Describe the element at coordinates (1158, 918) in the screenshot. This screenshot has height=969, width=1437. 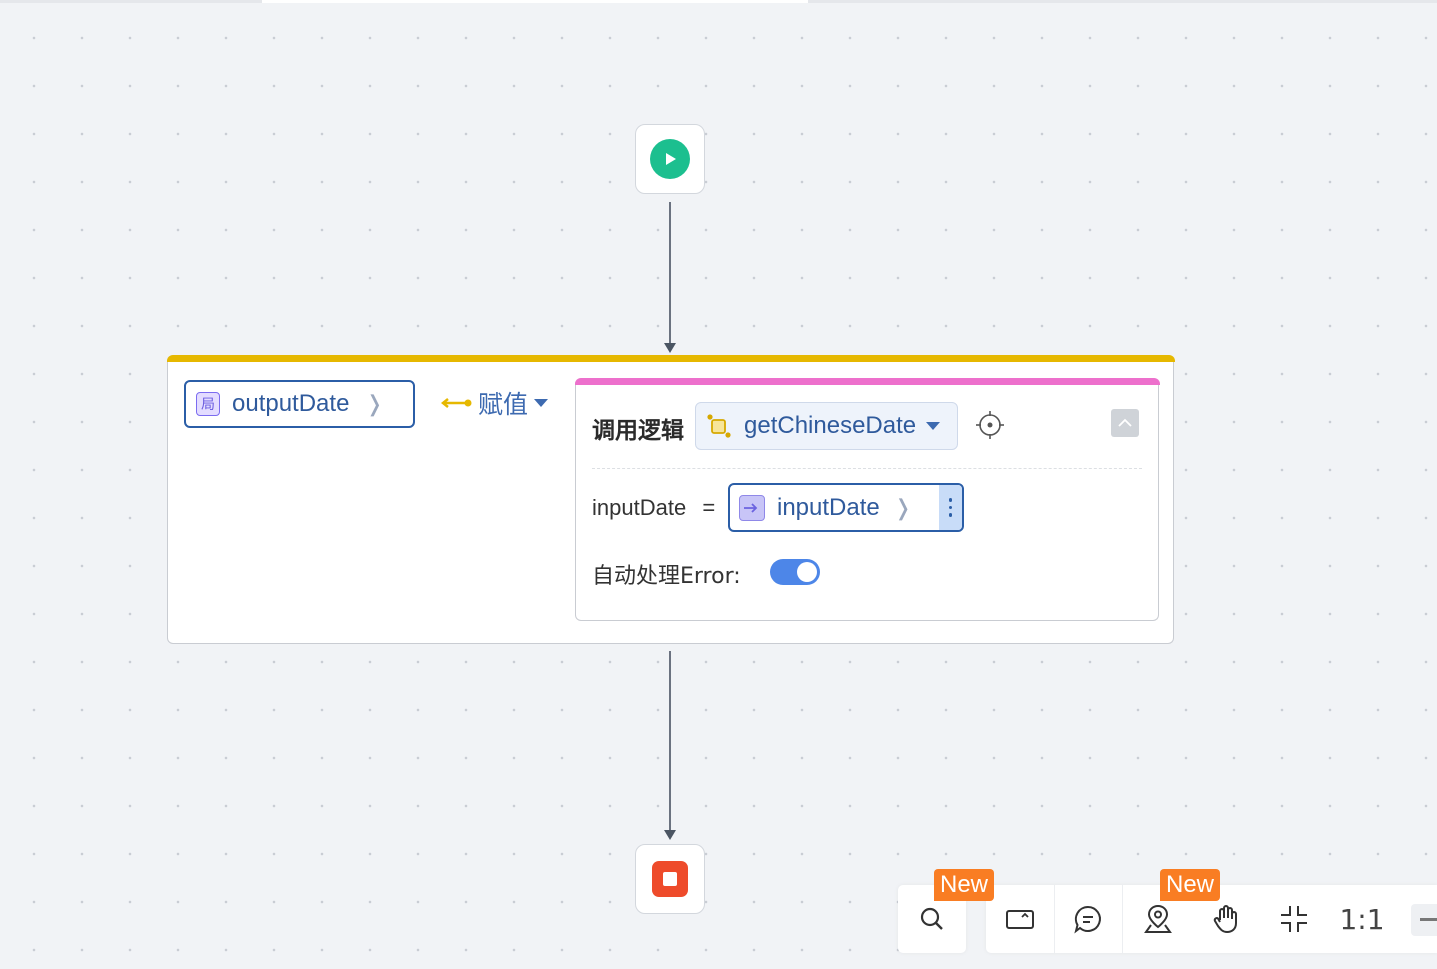
I see `locate-pin-icon` at that location.